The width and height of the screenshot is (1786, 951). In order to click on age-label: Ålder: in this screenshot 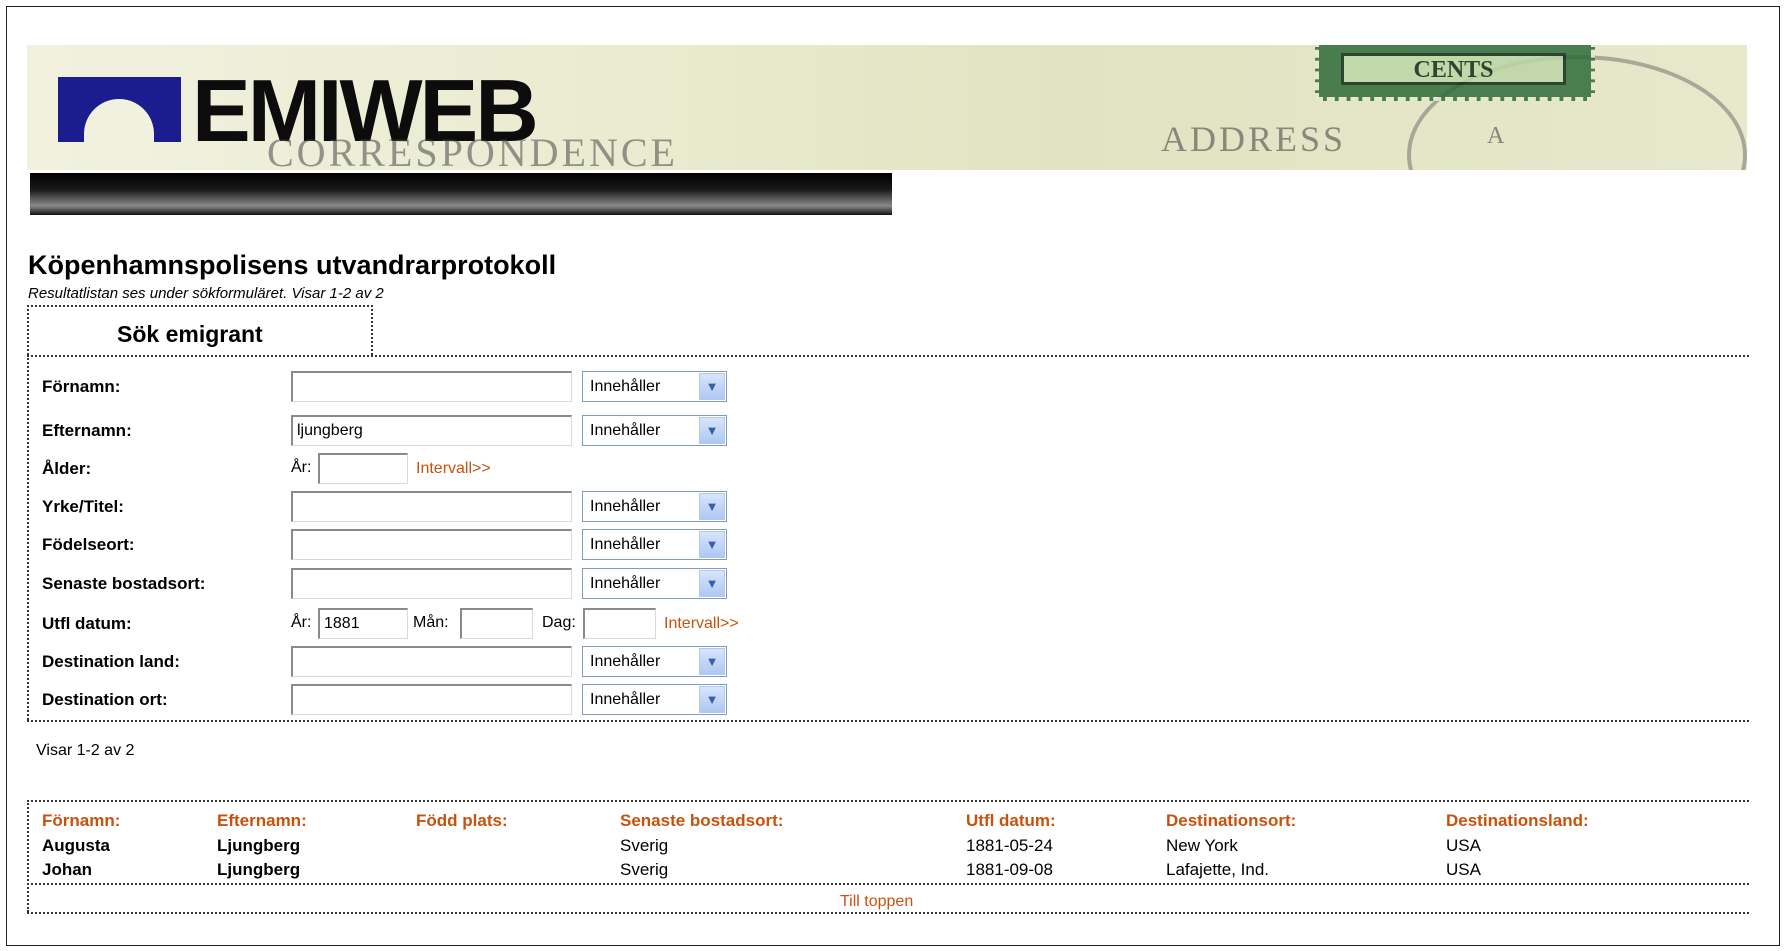, I will do `click(67, 468)`.